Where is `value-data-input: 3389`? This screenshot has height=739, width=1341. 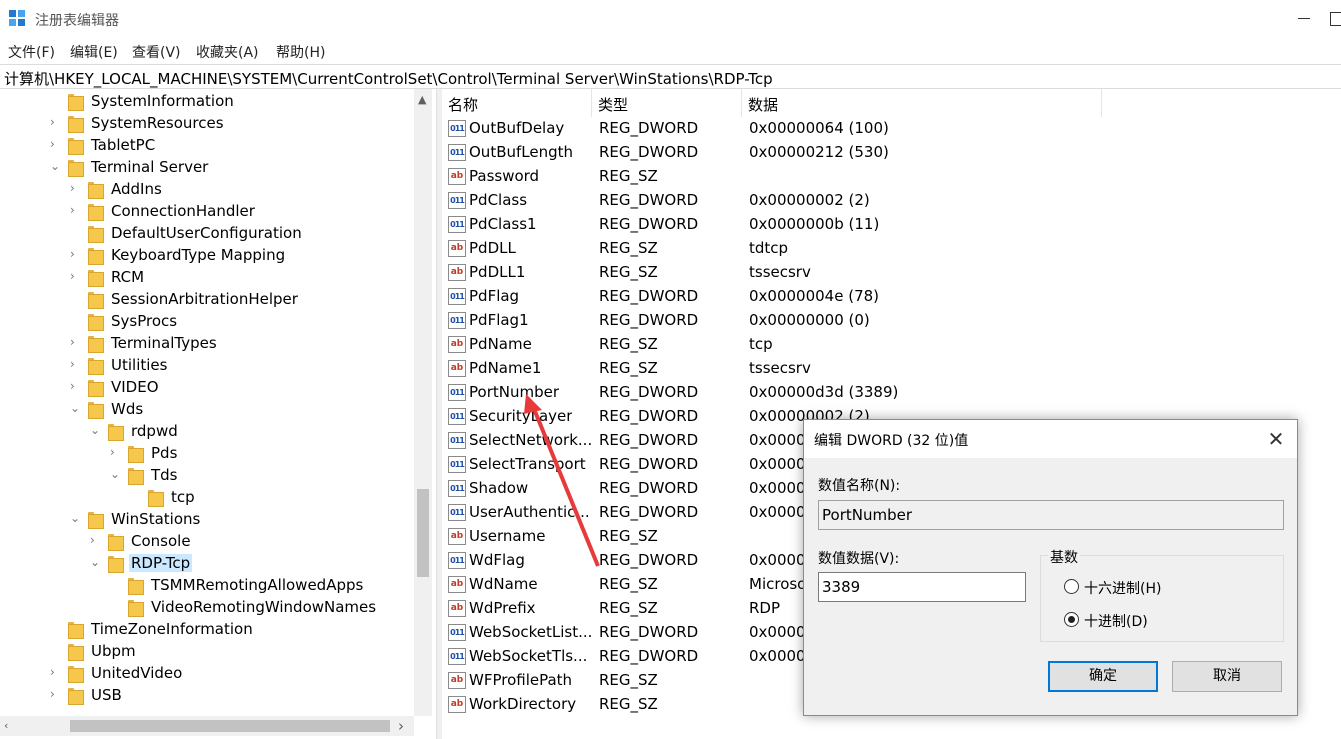
value-data-input: 3389 is located at coordinates (922, 587).